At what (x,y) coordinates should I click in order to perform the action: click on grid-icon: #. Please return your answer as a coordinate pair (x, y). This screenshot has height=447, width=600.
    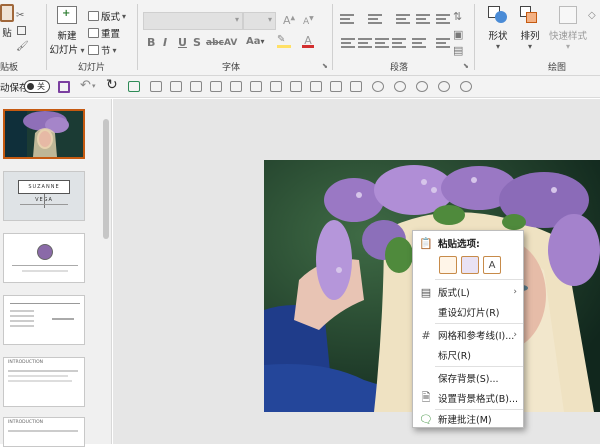
    Looking at the image, I should click on (426, 335).